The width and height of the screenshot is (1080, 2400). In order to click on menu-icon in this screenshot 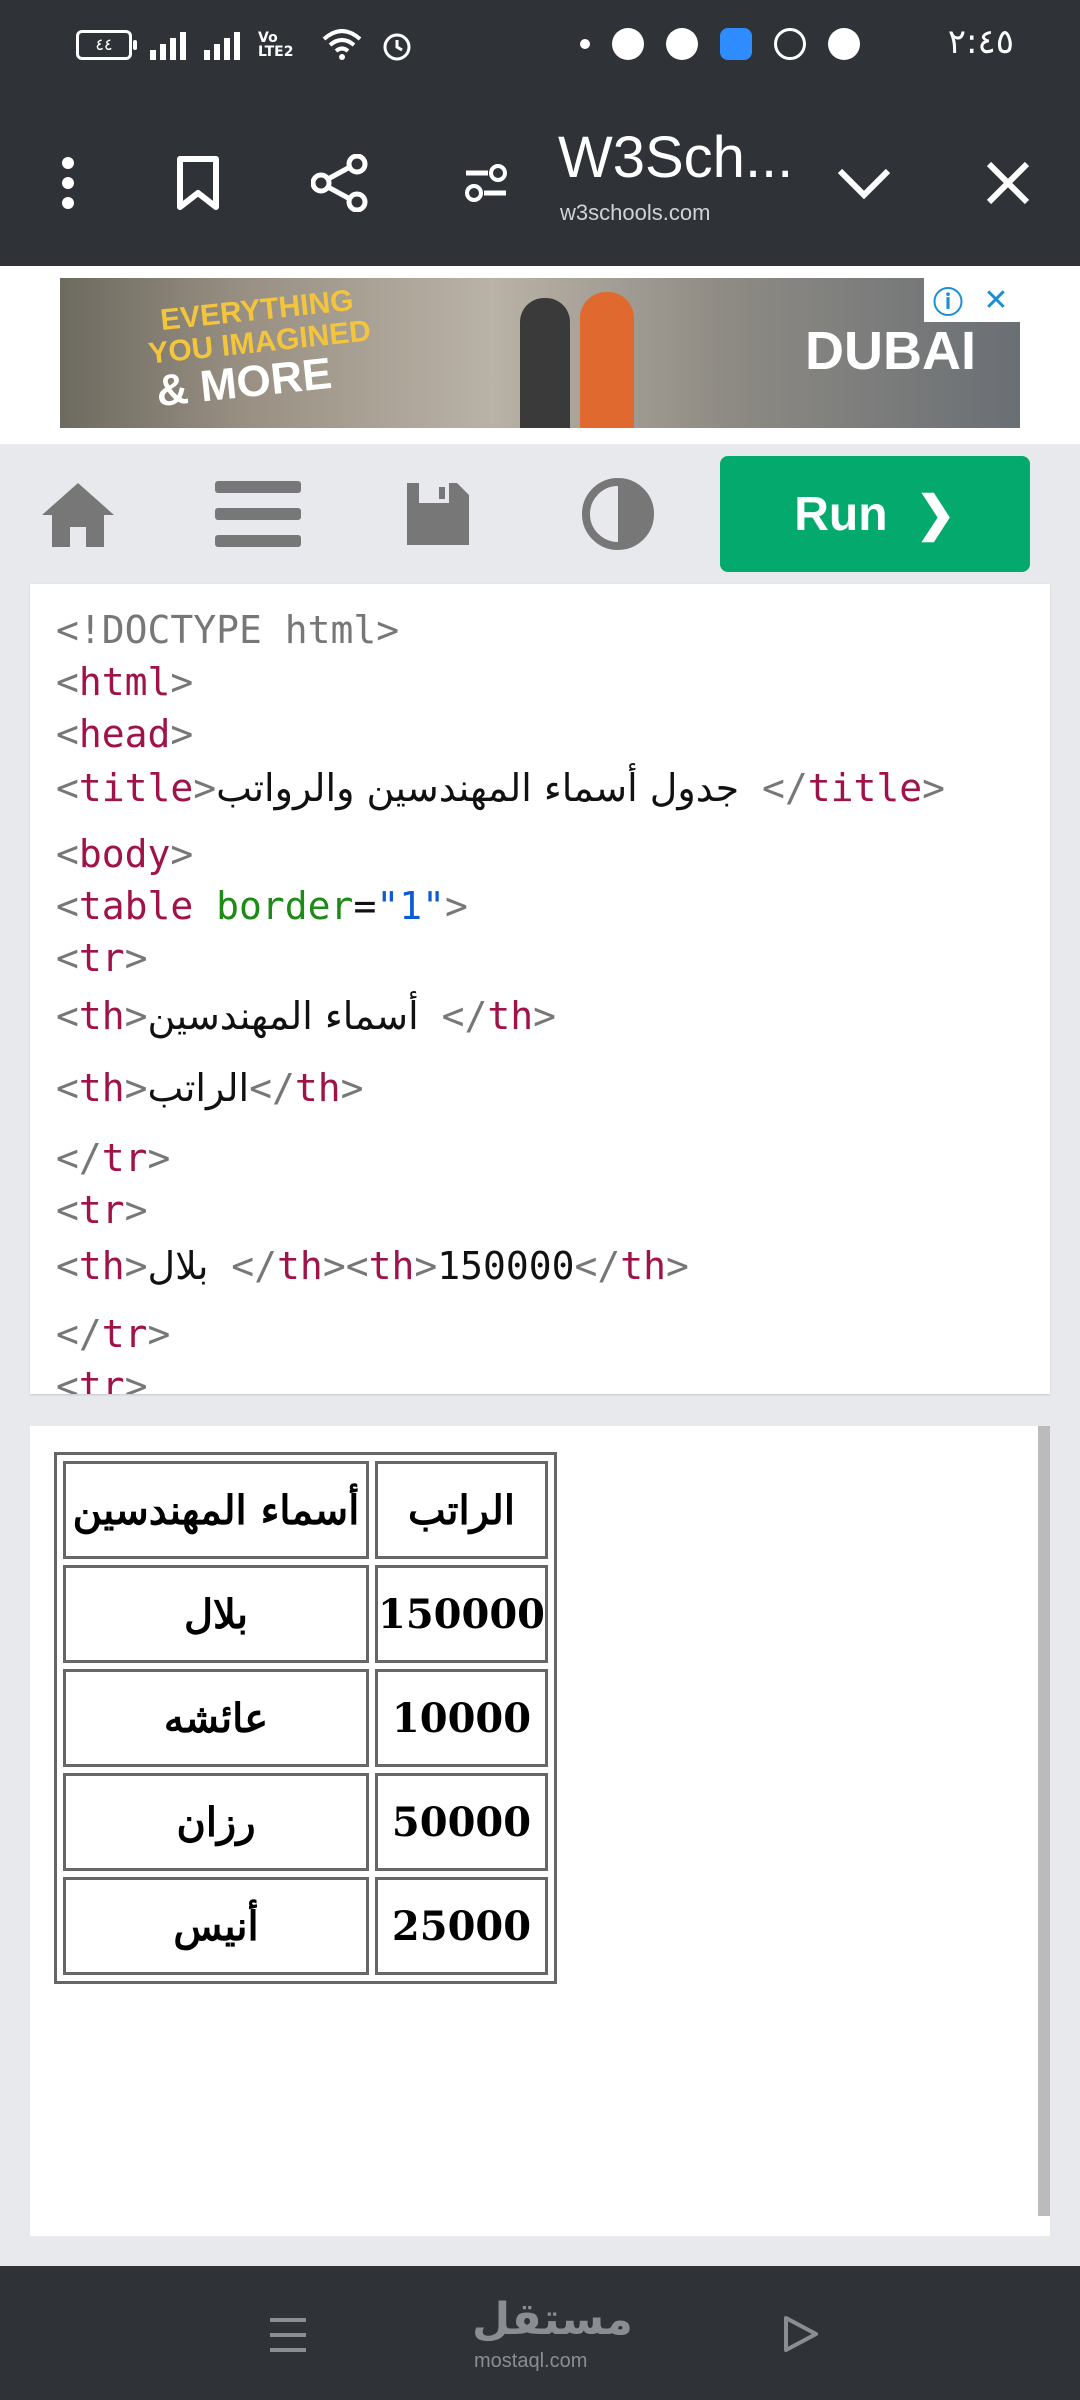, I will do `click(258, 514)`.